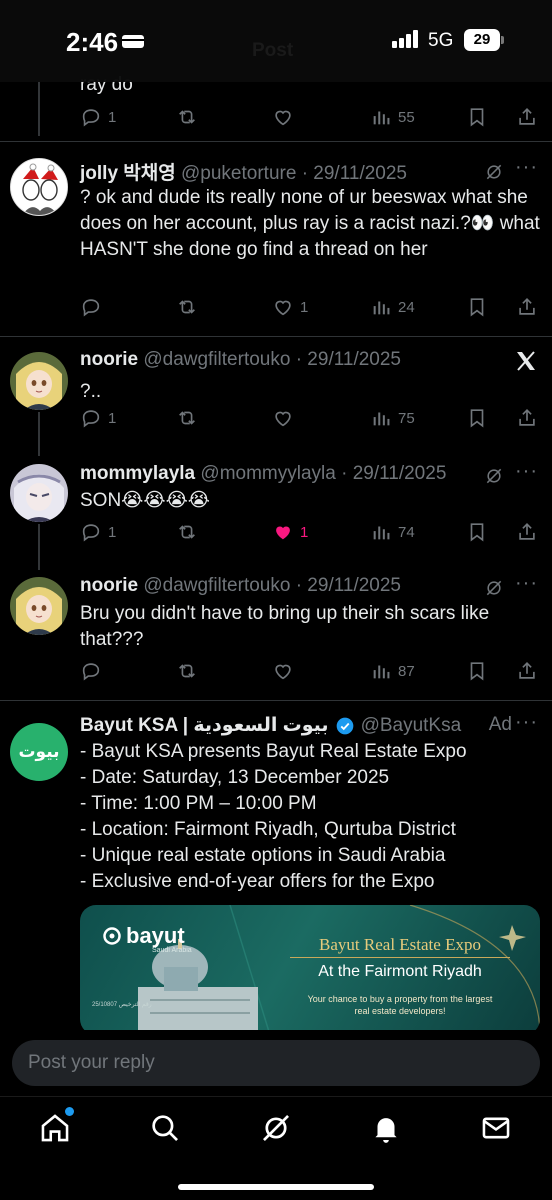 This screenshot has width=552, height=1200. I want to click on tab-notifications, so click(386, 1128).